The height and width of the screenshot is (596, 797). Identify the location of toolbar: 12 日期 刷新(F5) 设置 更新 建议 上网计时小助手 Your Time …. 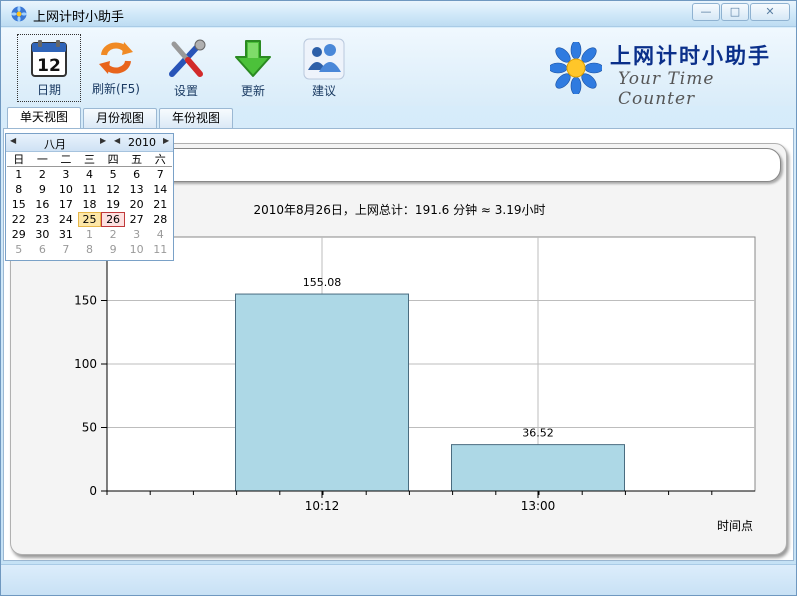
(398, 68).